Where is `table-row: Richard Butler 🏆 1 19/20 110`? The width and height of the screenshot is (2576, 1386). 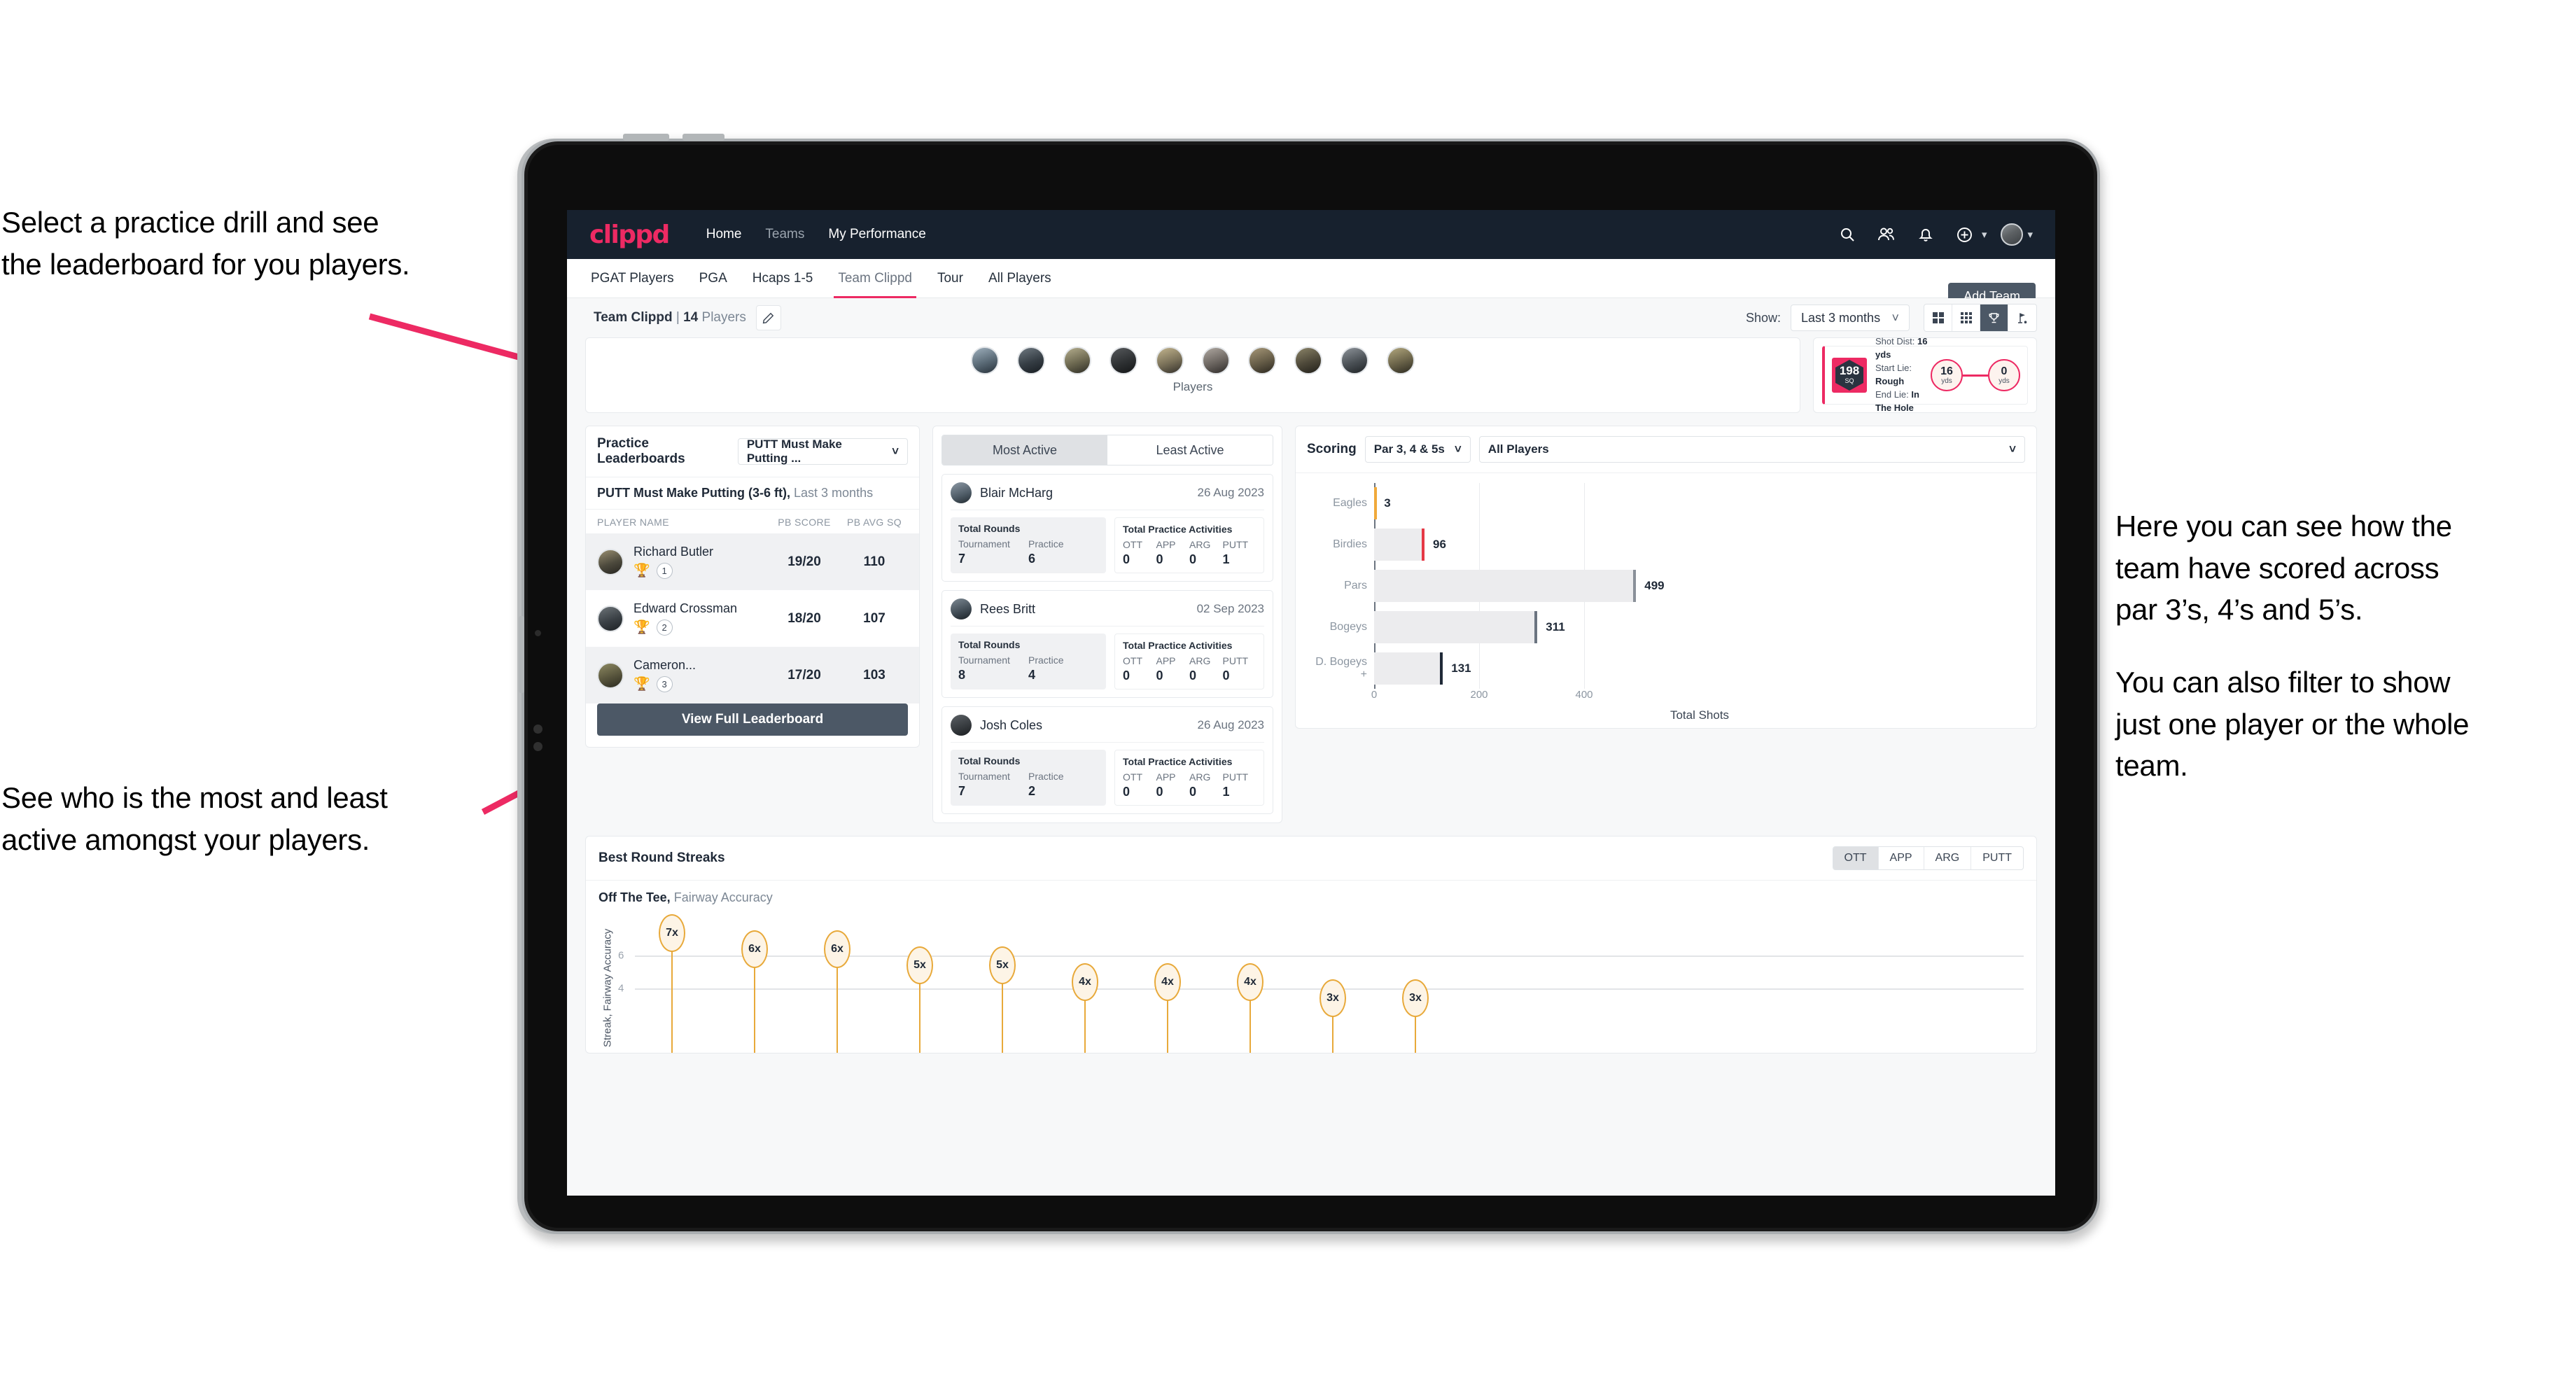
table-row: Richard Butler 🏆 1 19/20 110 is located at coordinates (752, 561).